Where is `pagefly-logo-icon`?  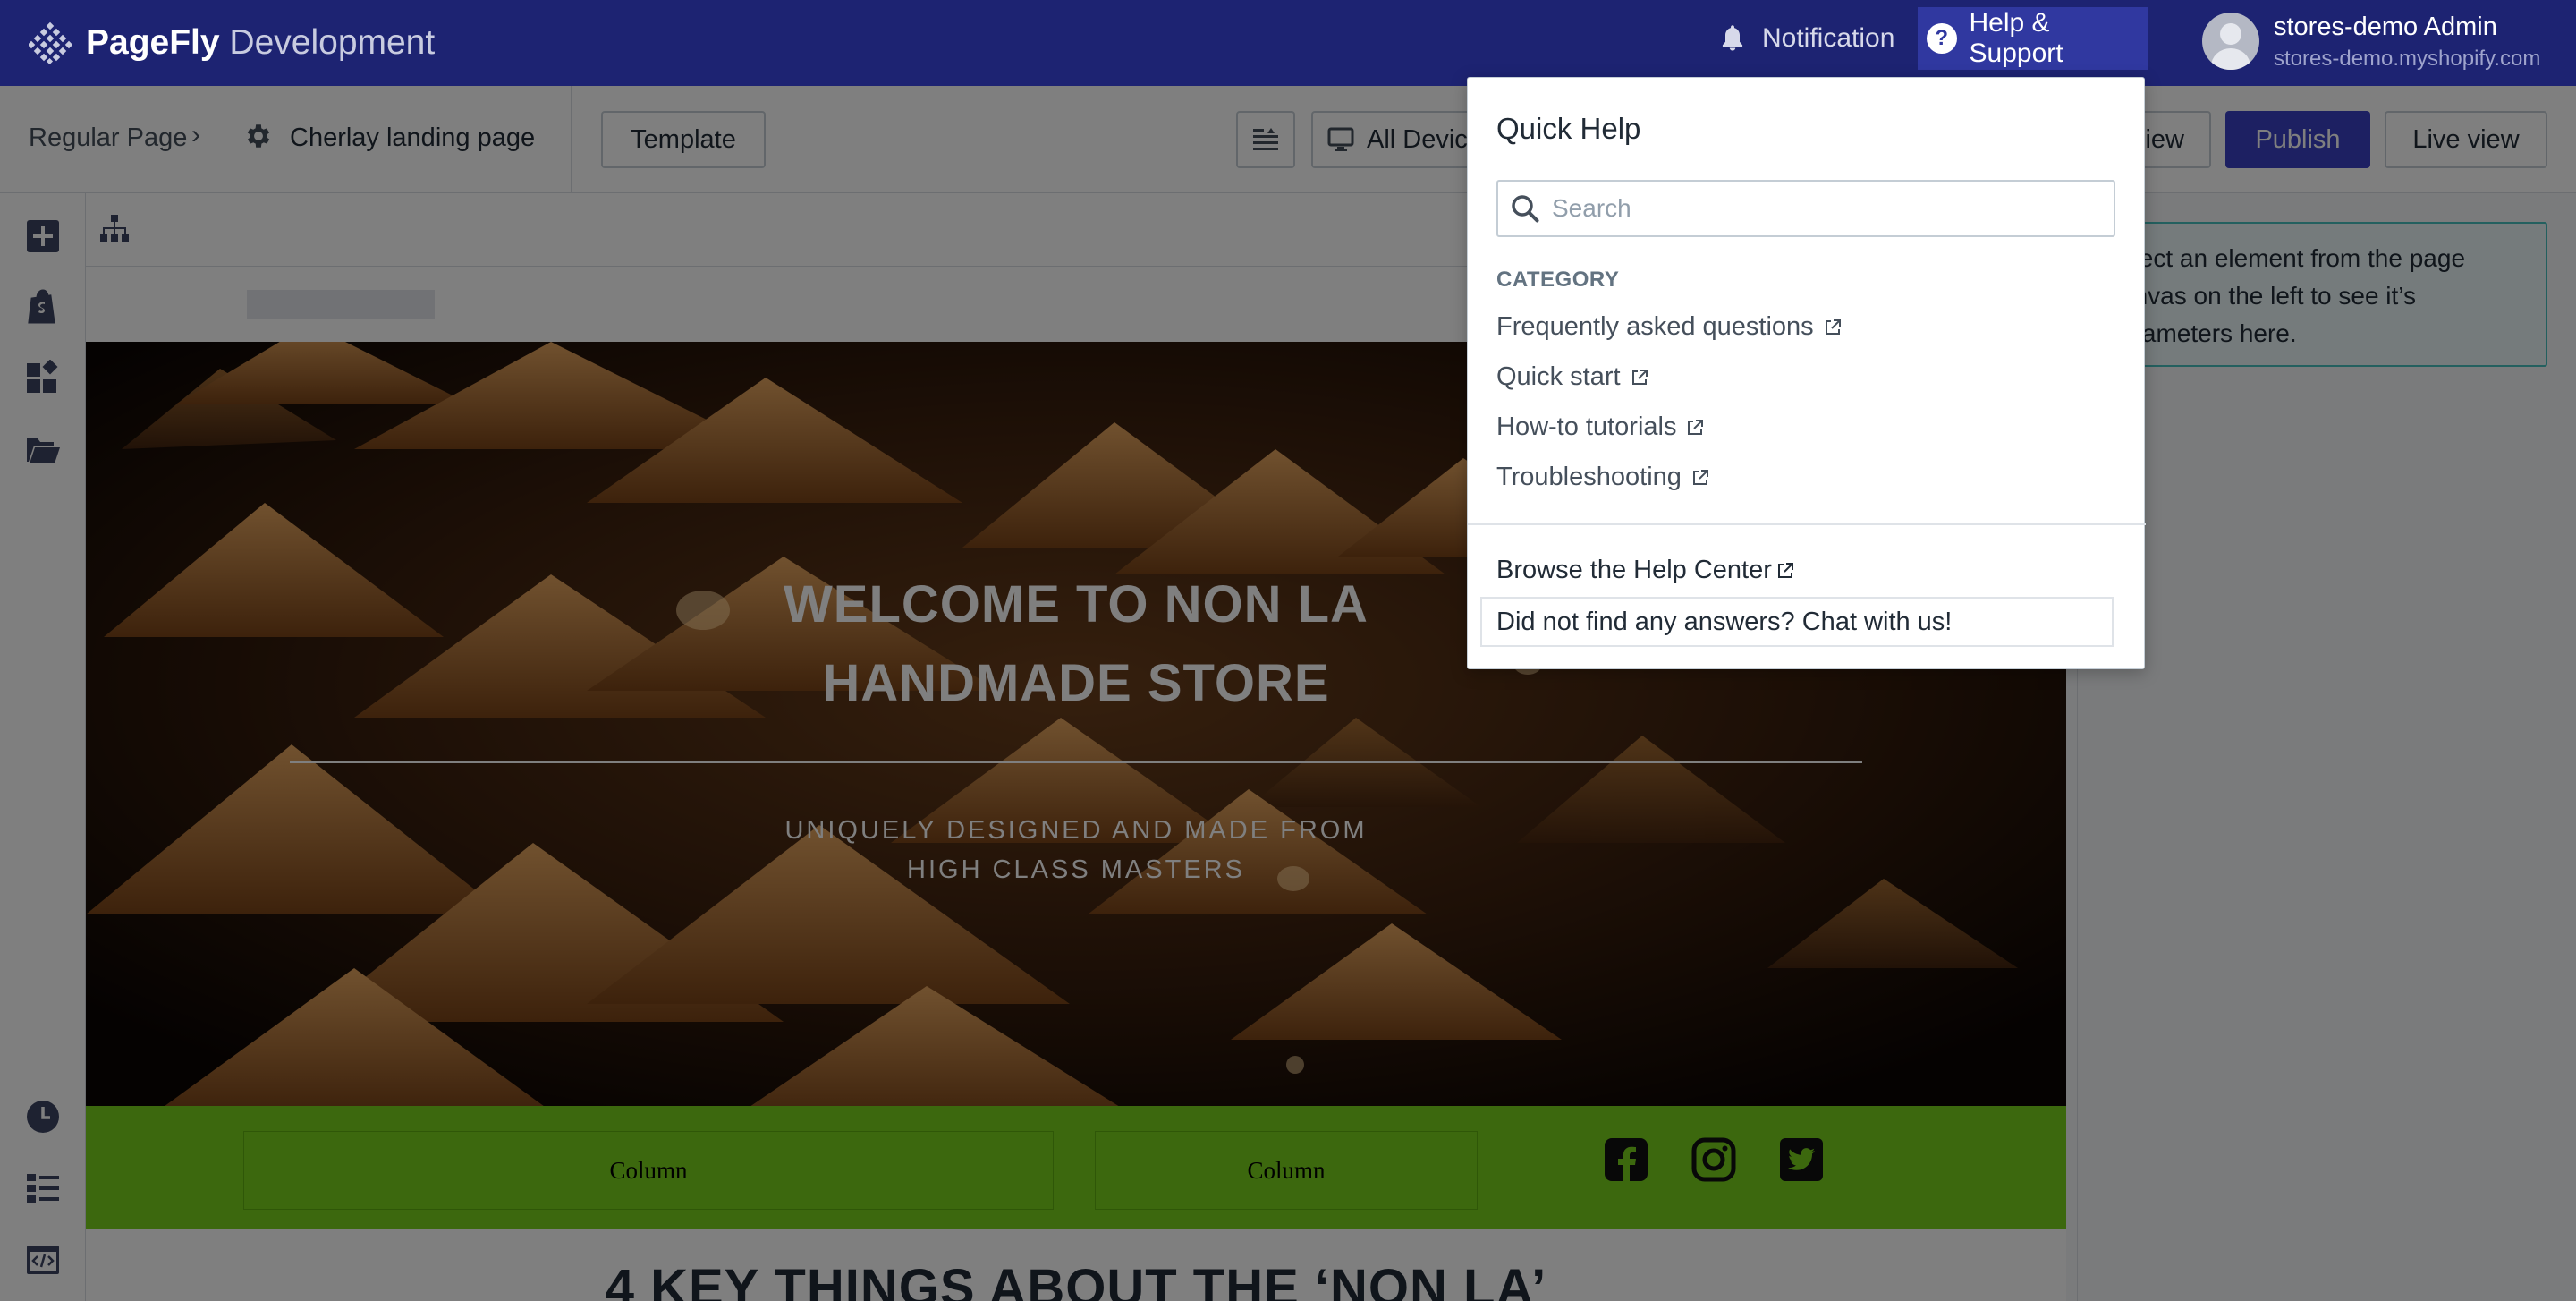
pagefly-logo-icon is located at coordinates (50, 42).